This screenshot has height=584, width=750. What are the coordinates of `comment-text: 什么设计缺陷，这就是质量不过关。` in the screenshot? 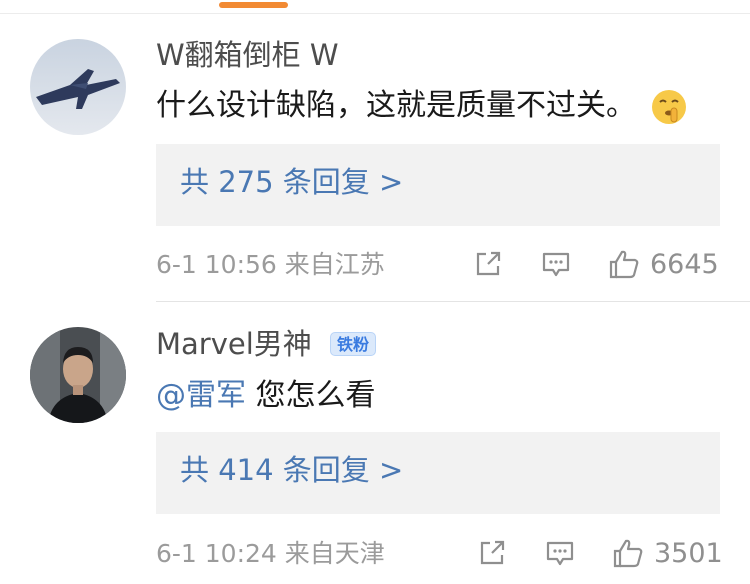 It's located at (396, 105).